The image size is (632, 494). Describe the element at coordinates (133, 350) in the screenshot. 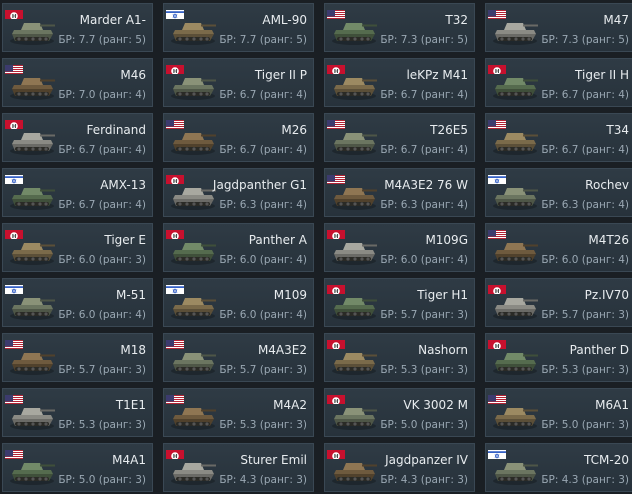

I see `vehicle-name: M18` at that location.